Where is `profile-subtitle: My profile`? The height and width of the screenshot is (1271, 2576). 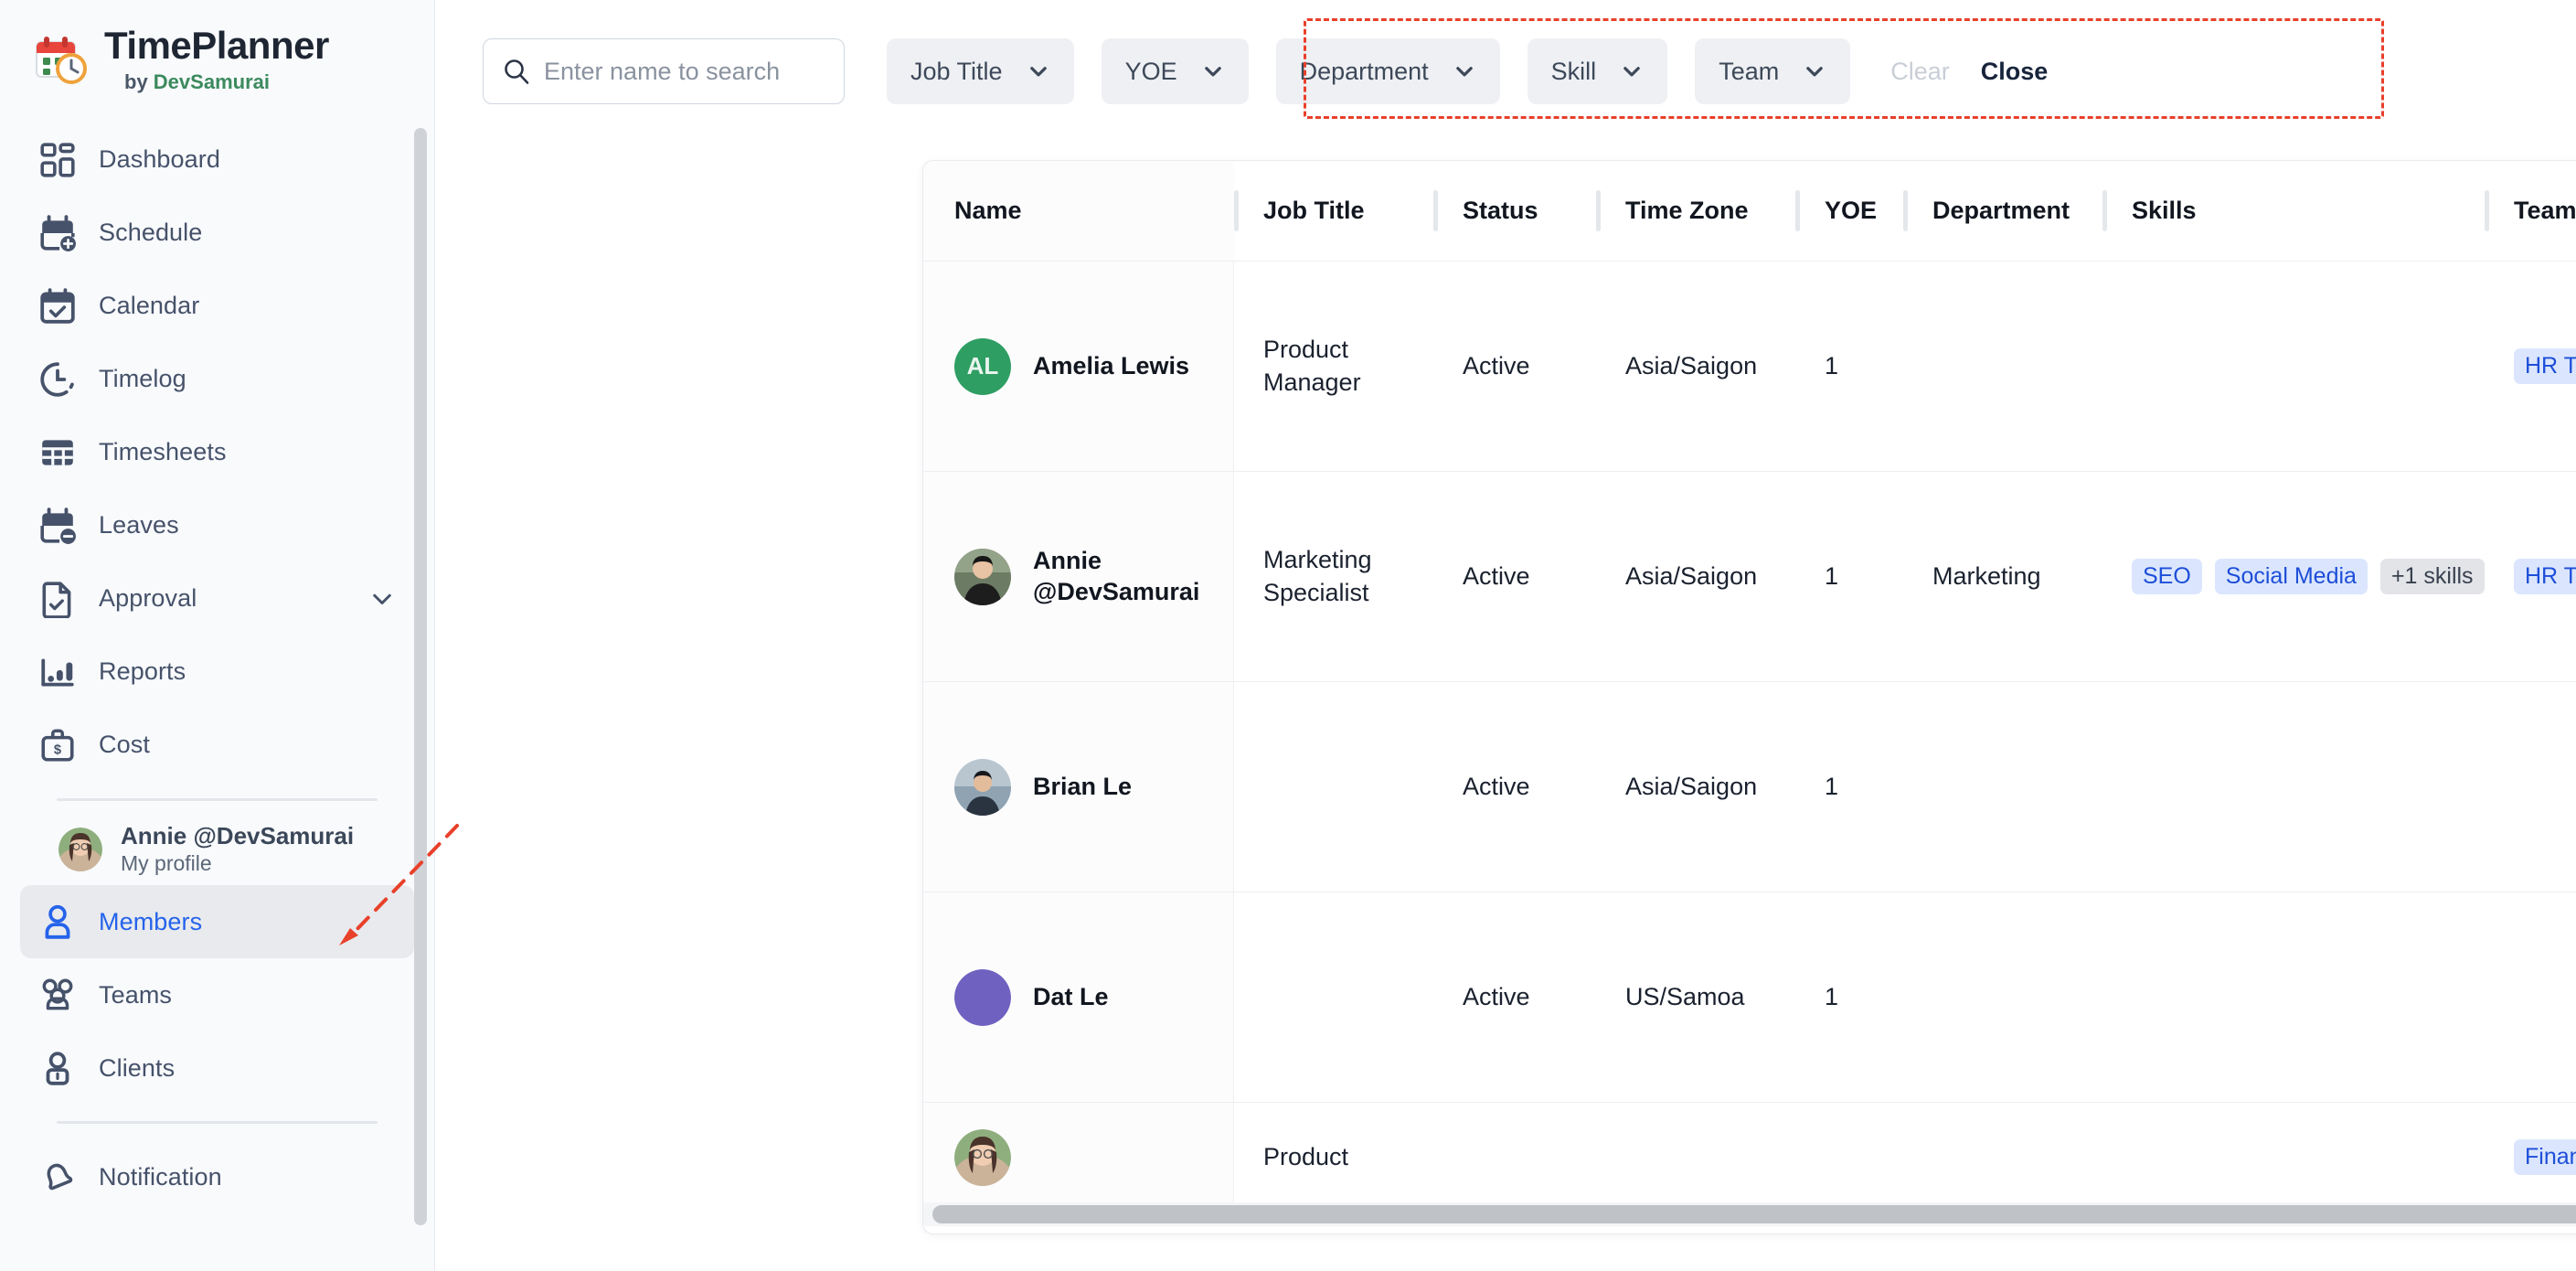
profile-subtitle: My profile is located at coordinates (166, 863).